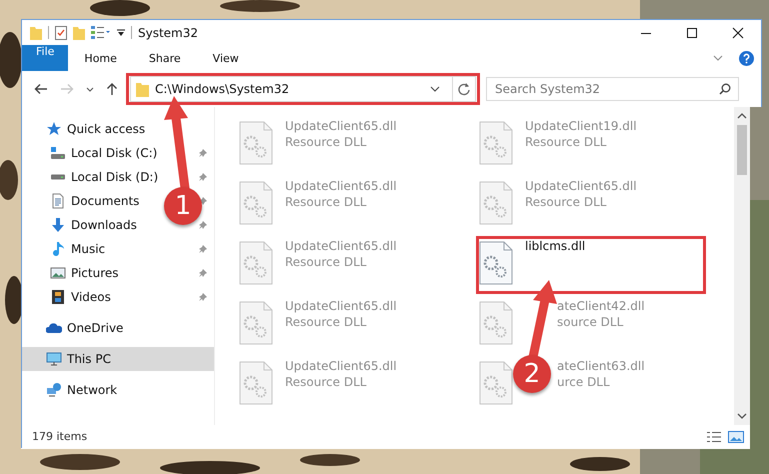 The width and height of the screenshot is (769, 474). What do you see at coordinates (61, 33) in the screenshot?
I see `properties-icon` at bounding box center [61, 33].